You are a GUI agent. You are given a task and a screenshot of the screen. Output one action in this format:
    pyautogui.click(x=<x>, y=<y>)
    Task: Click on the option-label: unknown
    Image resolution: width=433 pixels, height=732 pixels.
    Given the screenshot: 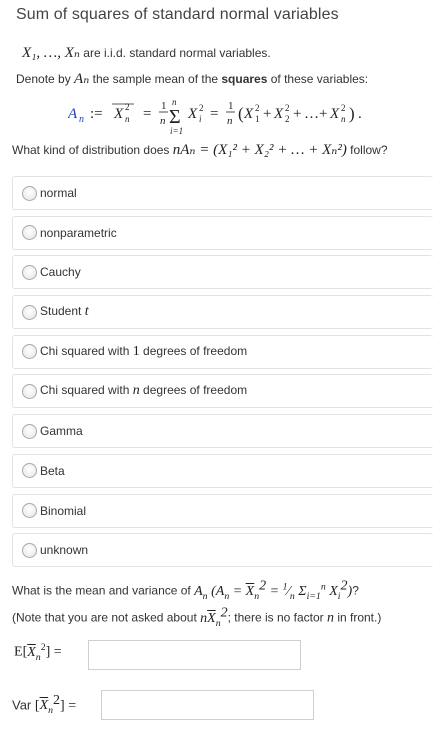 What is the action you would take?
    pyautogui.click(x=64, y=550)
    